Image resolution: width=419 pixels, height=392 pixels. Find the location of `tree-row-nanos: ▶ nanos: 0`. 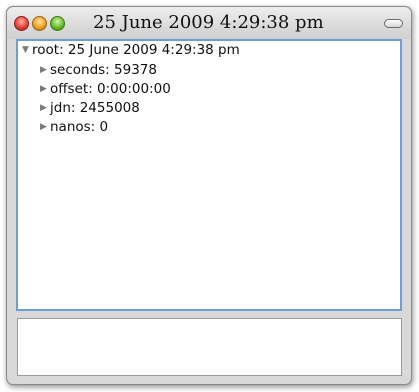

tree-row-nanos: ▶ nanos: 0 is located at coordinates (74, 127).